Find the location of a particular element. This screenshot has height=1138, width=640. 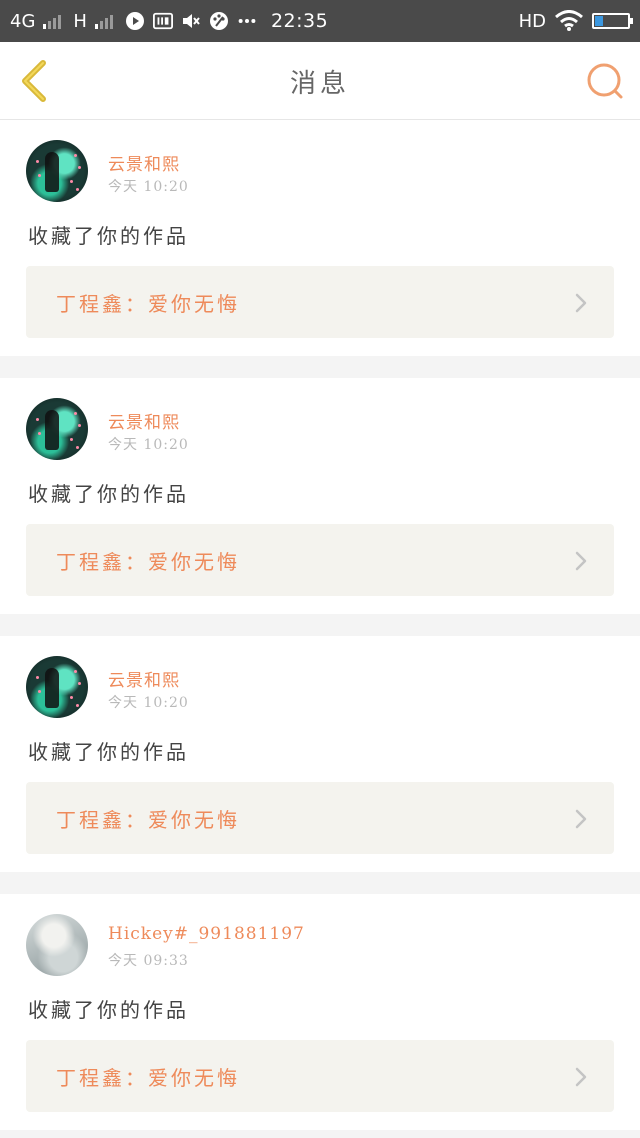

timestamp: 今天 09:33 is located at coordinates (148, 961).